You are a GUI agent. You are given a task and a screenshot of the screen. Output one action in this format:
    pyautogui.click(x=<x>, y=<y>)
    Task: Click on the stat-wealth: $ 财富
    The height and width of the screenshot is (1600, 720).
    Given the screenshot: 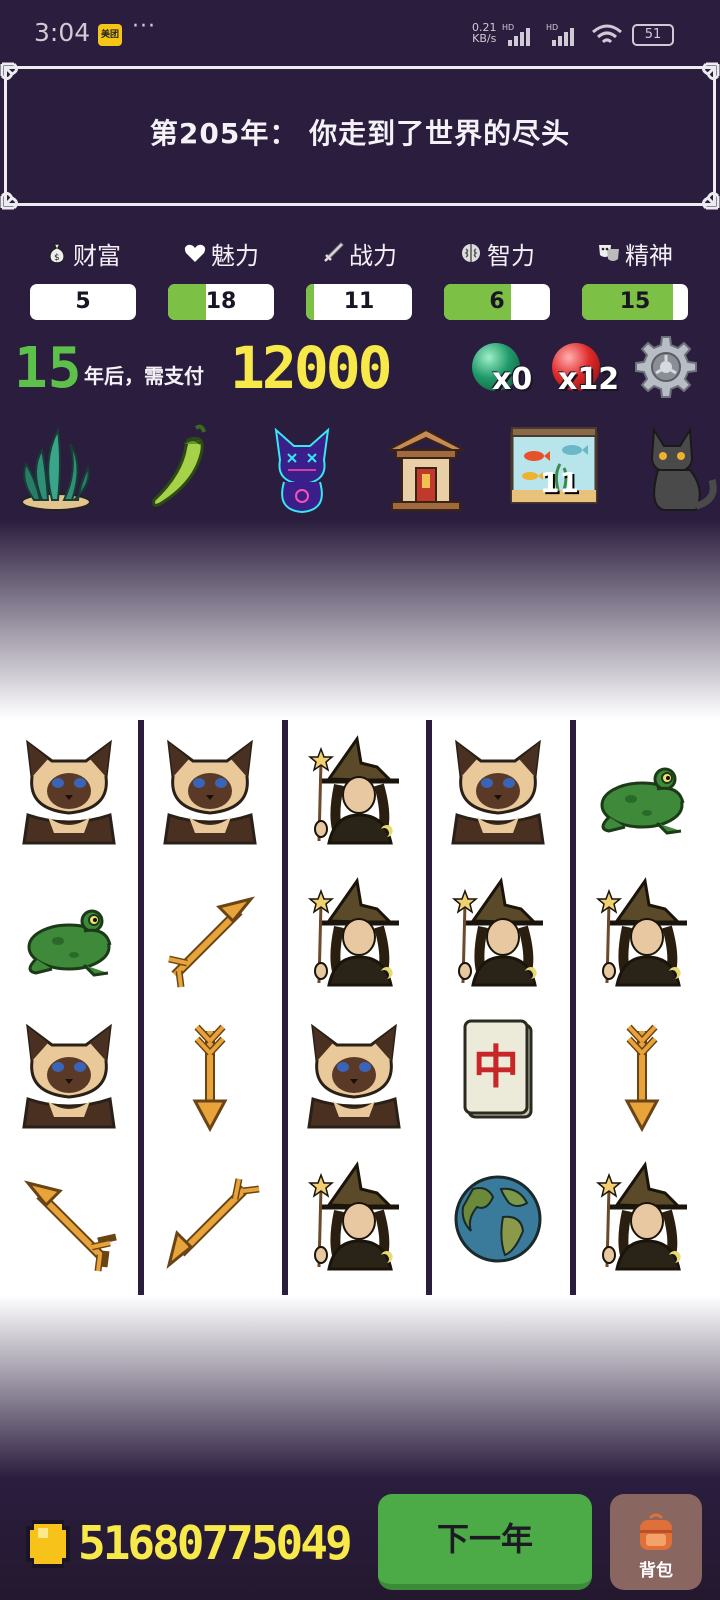 What is the action you would take?
    pyautogui.click(x=83, y=254)
    